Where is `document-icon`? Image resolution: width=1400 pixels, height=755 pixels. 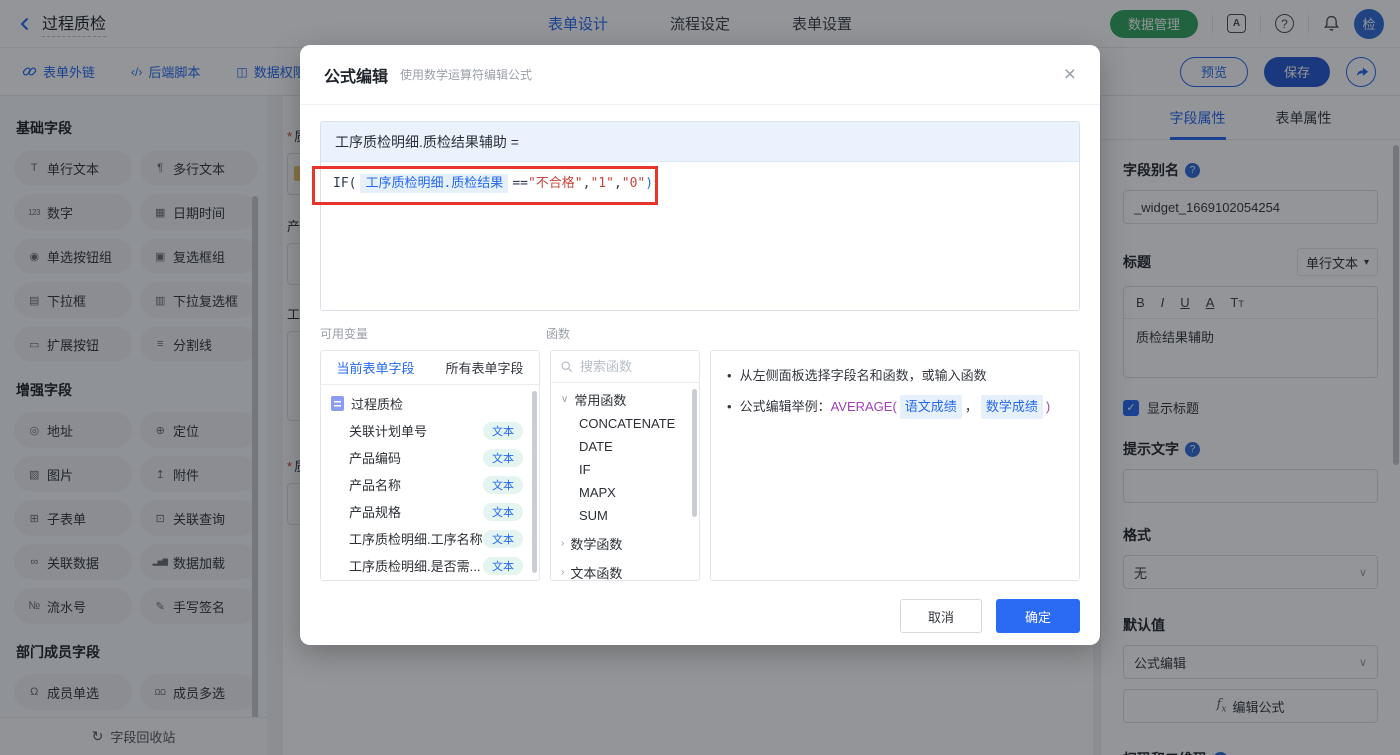 document-icon is located at coordinates (337, 403).